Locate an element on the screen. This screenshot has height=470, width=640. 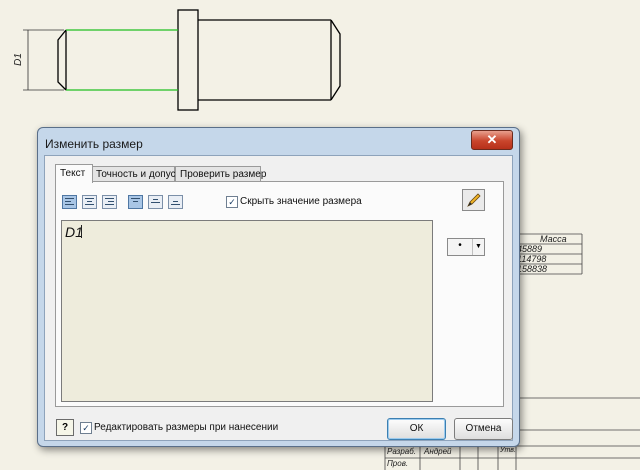
mass-table-cell: 45889 is located at coordinates (530, 249).